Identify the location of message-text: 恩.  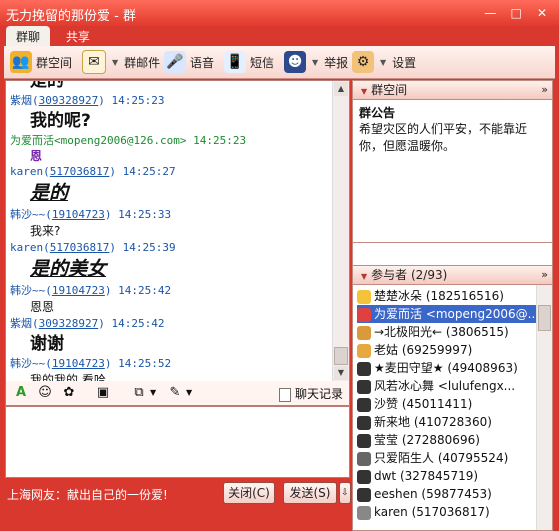
(36, 156).